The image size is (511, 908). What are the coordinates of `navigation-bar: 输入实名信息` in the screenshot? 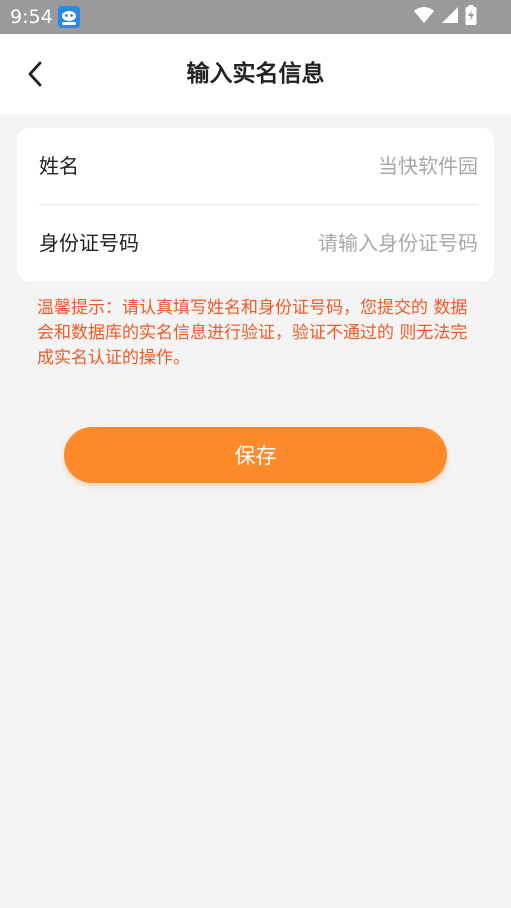 It's located at (255, 74).